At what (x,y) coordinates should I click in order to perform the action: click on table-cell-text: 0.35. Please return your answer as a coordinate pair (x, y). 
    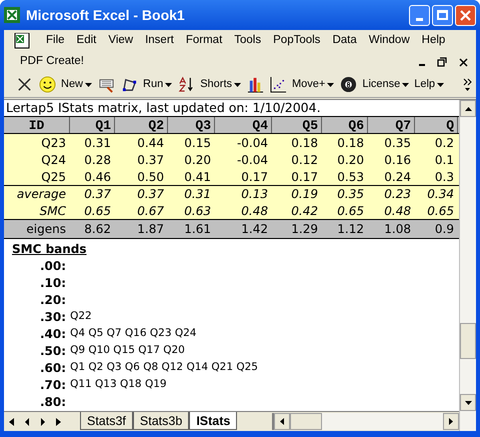
    Looking at the image, I should click on (350, 194).